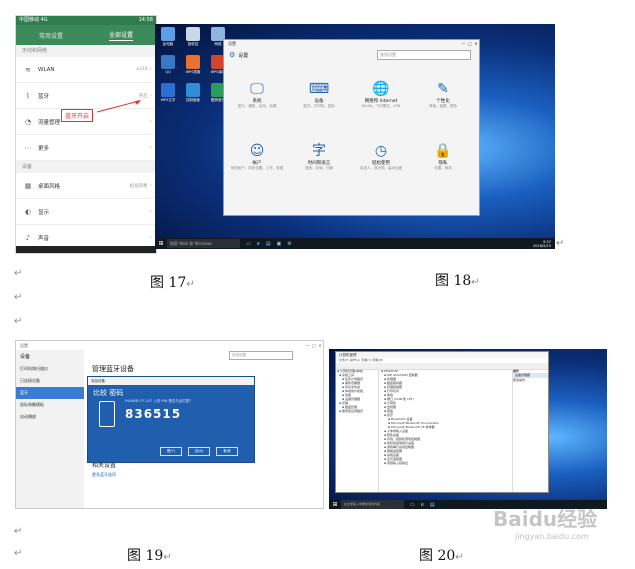 This screenshot has width=635, height=569. Describe the element at coordinates (381, 151) in the screenshot. I see `ease-of-access-icon: ◷` at that location.